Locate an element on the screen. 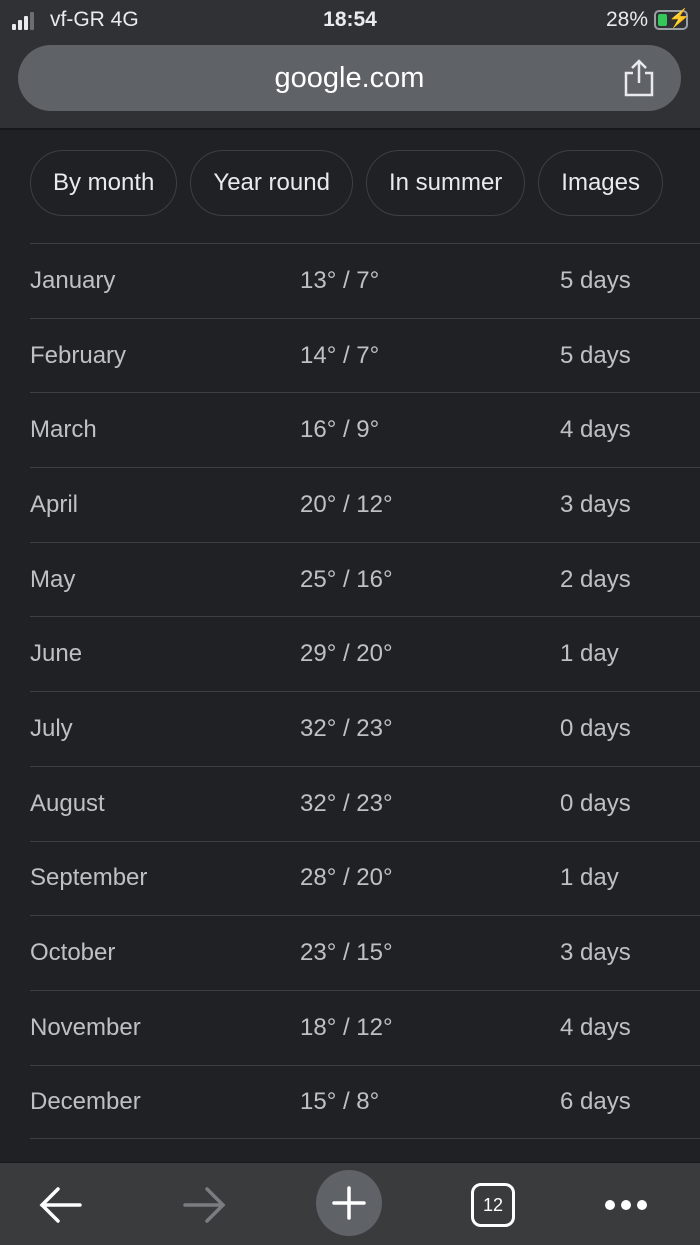 The image size is (700, 1245). table-row: April 20° / 12° 3 days is located at coordinates (365, 504).